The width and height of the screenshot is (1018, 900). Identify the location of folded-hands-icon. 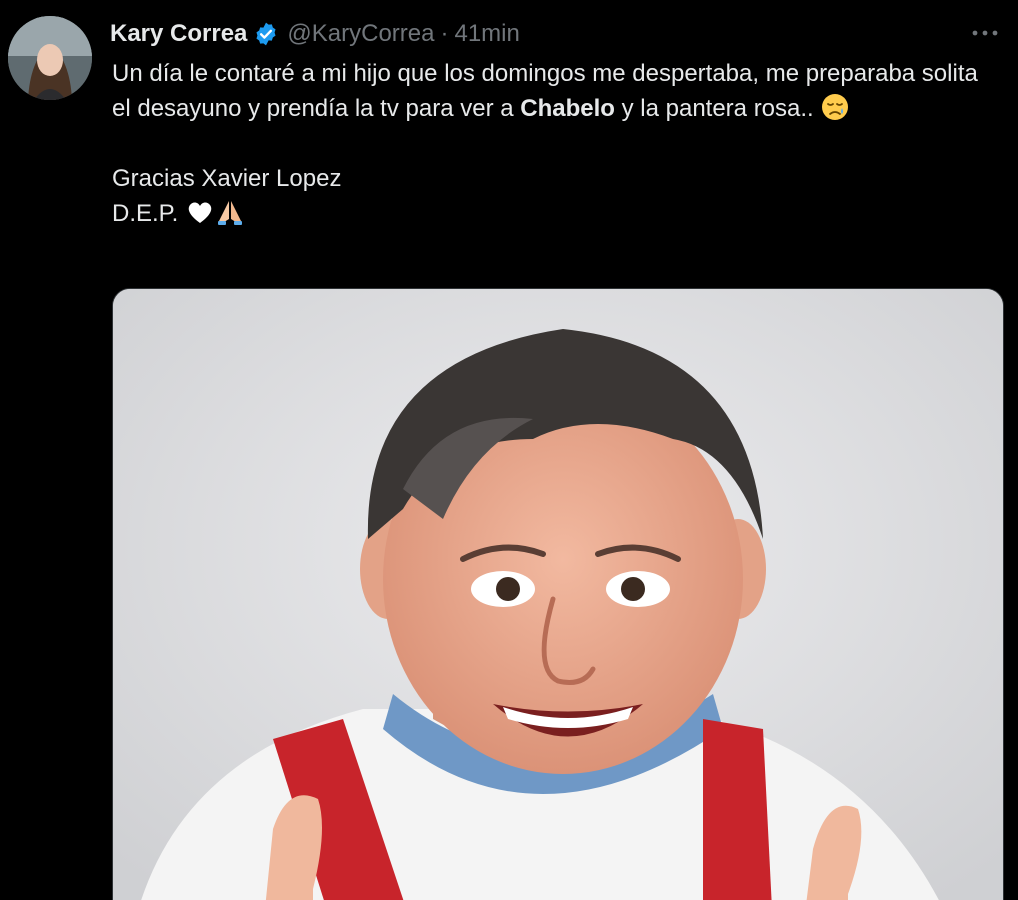
(230, 212).